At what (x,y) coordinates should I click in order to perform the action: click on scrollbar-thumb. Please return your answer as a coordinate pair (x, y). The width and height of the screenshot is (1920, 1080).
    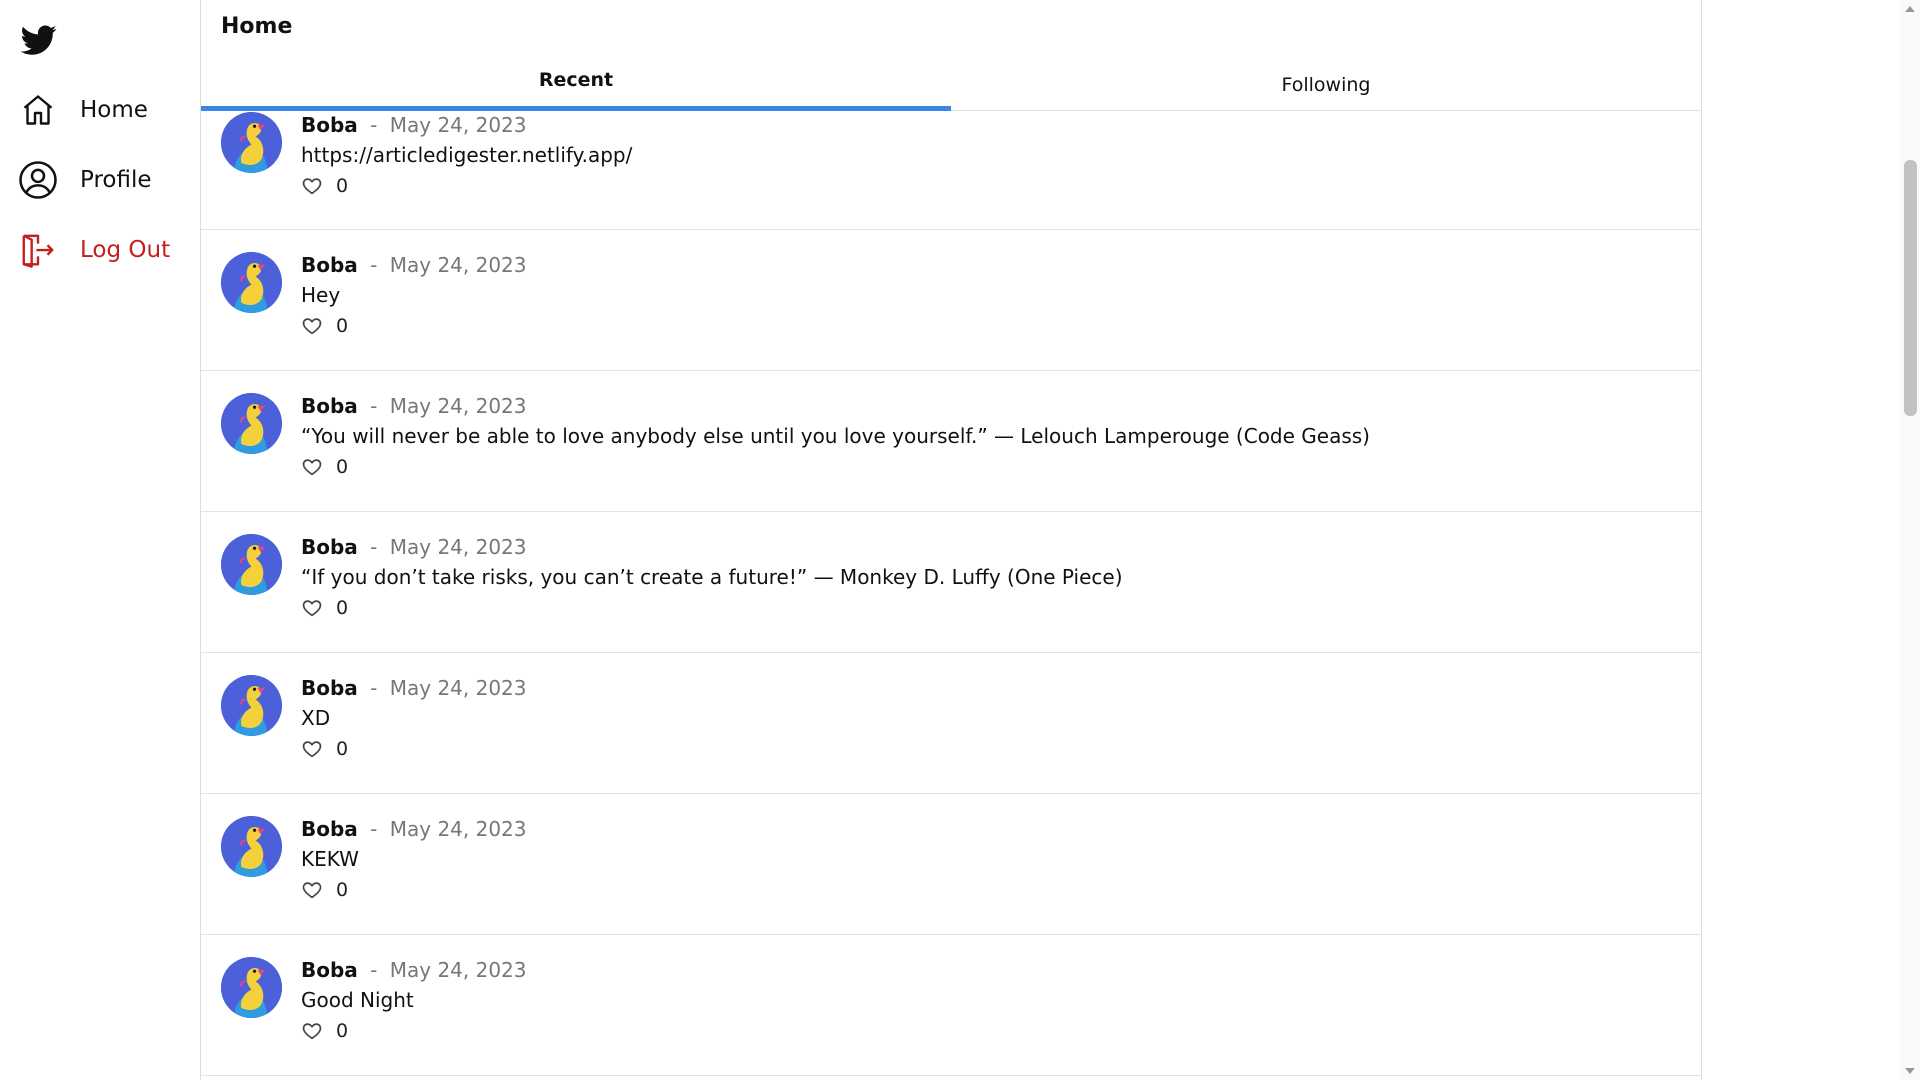
    Looking at the image, I should click on (1910, 288).